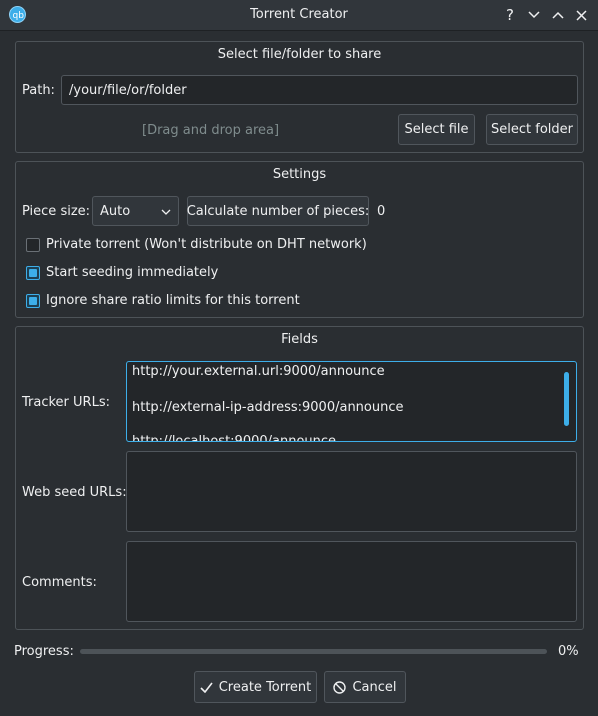 This screenshot has height=716, width=598. Describe the element at coordinates (210, 130) in the screenshot. I see `drag-drop-area: [Drag and drop area]` at that location.